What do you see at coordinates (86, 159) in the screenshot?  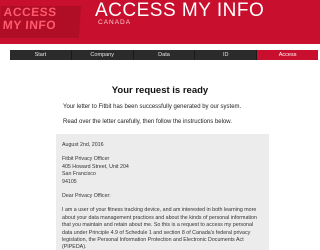 I see `address-line: Fitbit Privacy Officer` at bounding box center [86, 159].